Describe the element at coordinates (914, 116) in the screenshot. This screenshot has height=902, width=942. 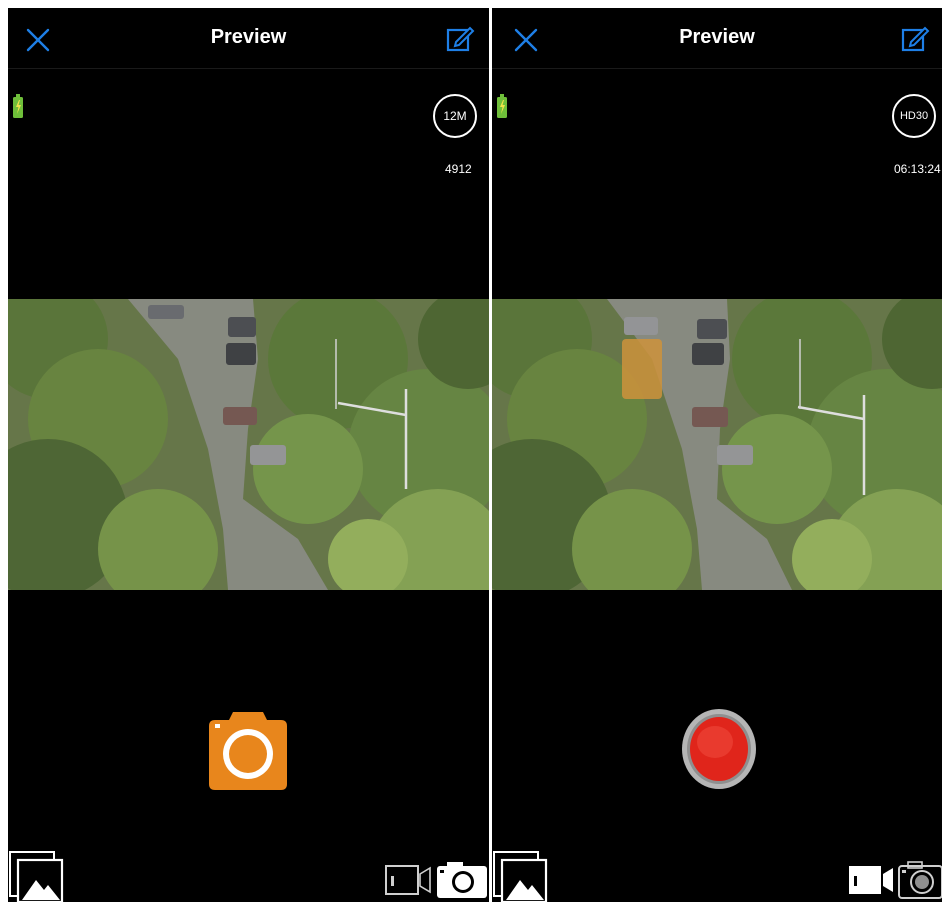
I see `resolution-badge: HD30` at that location.